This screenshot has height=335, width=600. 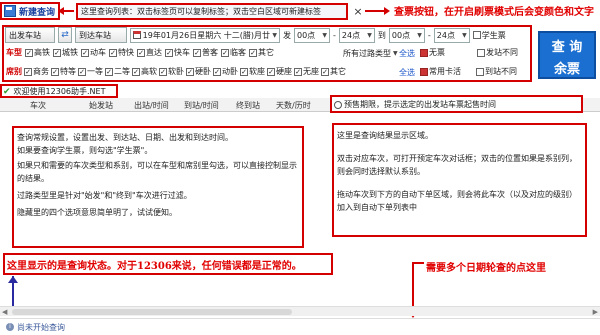 I want to click on check-icon: ✔, so click(x=7, y=91).